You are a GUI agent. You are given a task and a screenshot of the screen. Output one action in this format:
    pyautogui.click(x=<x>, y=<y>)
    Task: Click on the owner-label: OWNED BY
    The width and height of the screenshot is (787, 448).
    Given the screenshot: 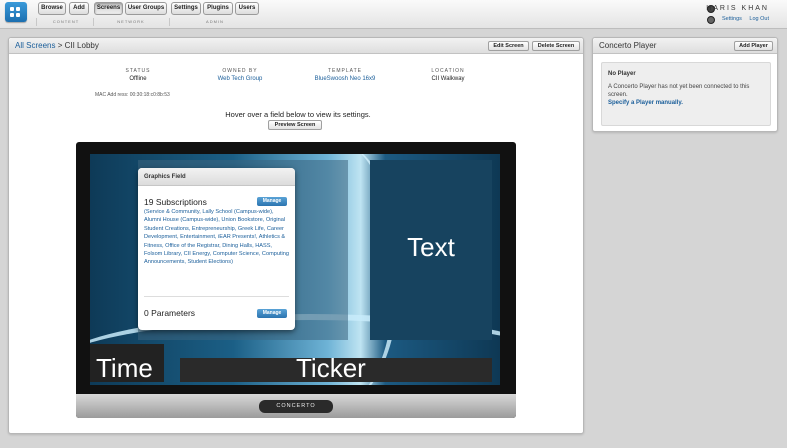 What is the action you would take?
    pyautogui.click(x=240, y=71)
    